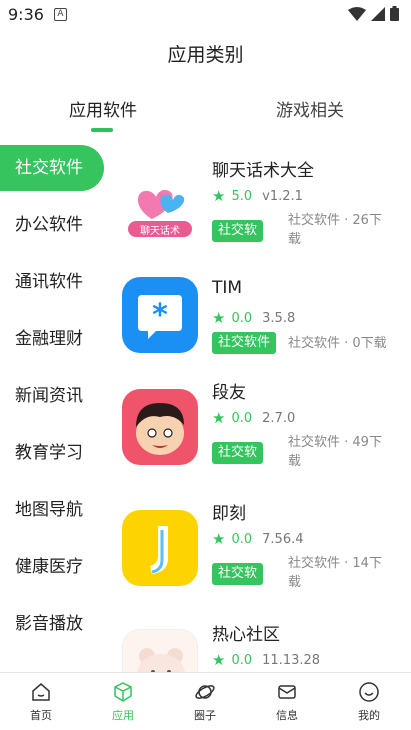 This screenshot has width=411, height=730. What do you see at coordinates (205, 715) in the screenshot?
I see `nav-label: 圈子` at bounding box center [205, 715].